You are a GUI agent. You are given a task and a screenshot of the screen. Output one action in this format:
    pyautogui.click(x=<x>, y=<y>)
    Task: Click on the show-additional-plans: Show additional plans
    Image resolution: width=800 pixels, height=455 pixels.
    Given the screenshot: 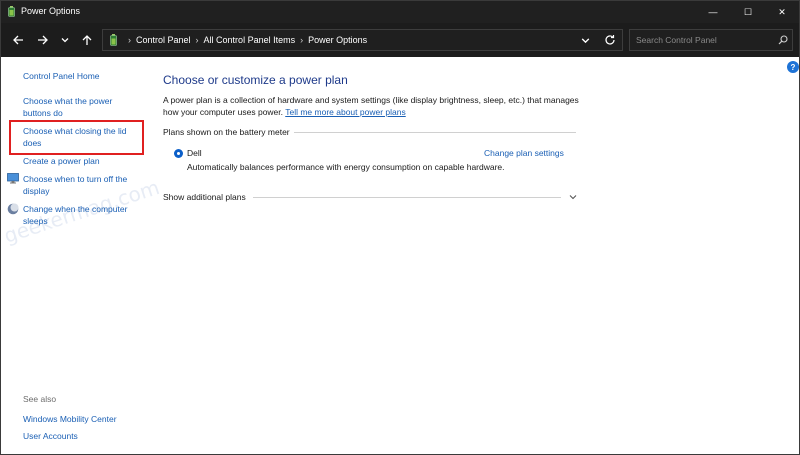 What is the action you would take?
    pyautogui.click(x=204, y=197)
    